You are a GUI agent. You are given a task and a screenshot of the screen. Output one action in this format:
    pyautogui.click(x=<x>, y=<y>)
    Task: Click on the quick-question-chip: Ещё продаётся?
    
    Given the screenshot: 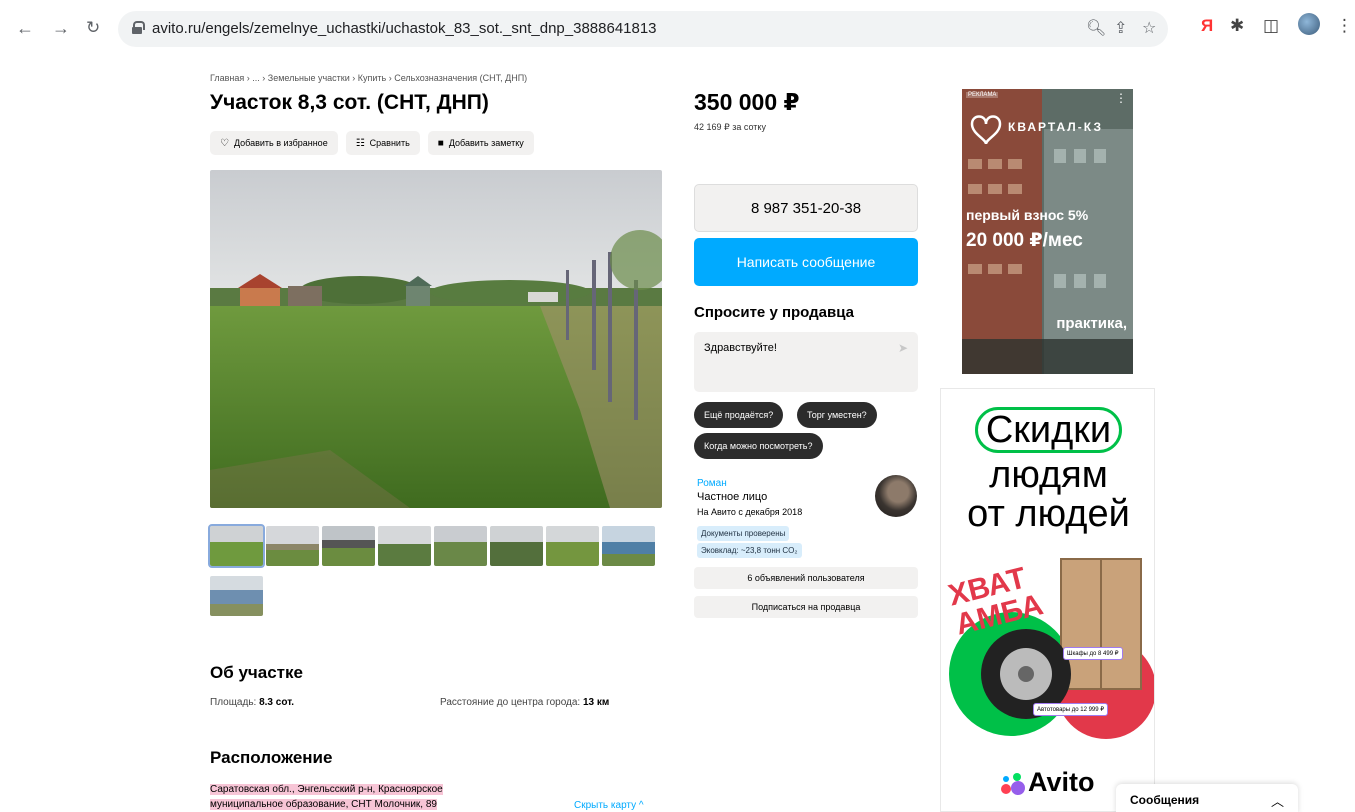 What is the action you would take?
    pyautogui.click(x=739, y=415)
    